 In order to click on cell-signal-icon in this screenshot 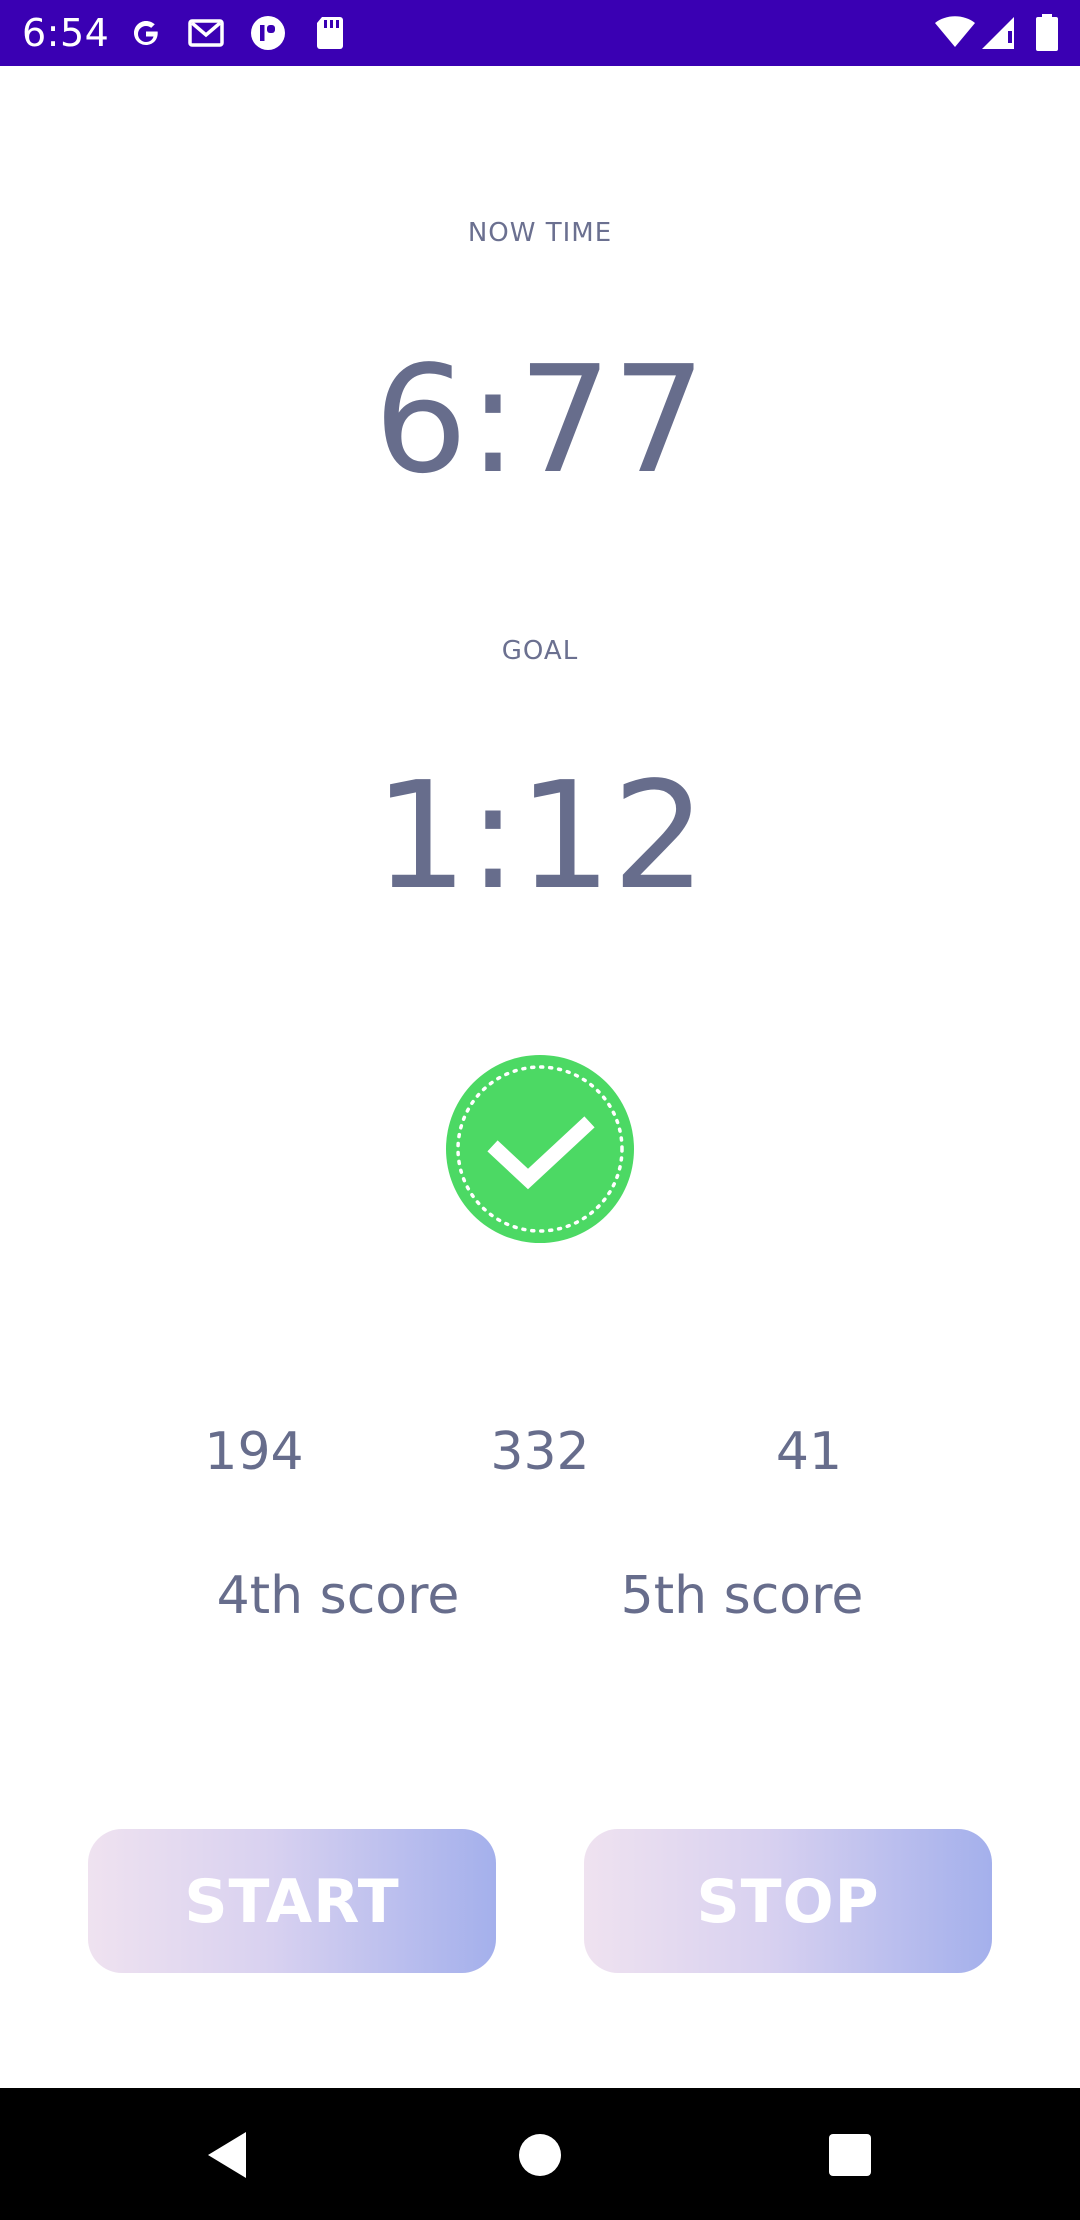, I will do `click(998, 33)`.